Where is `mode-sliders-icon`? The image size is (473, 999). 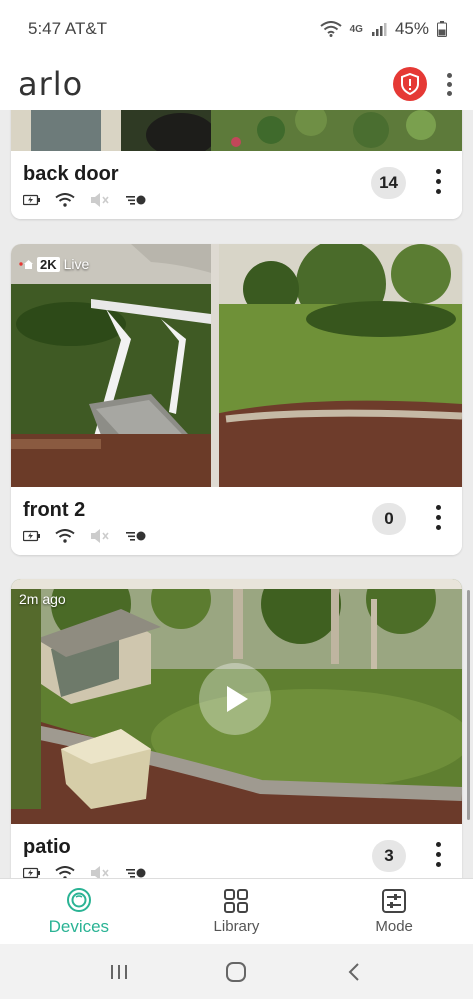 mode-sliders-icon is located at coordinates (394, 901).